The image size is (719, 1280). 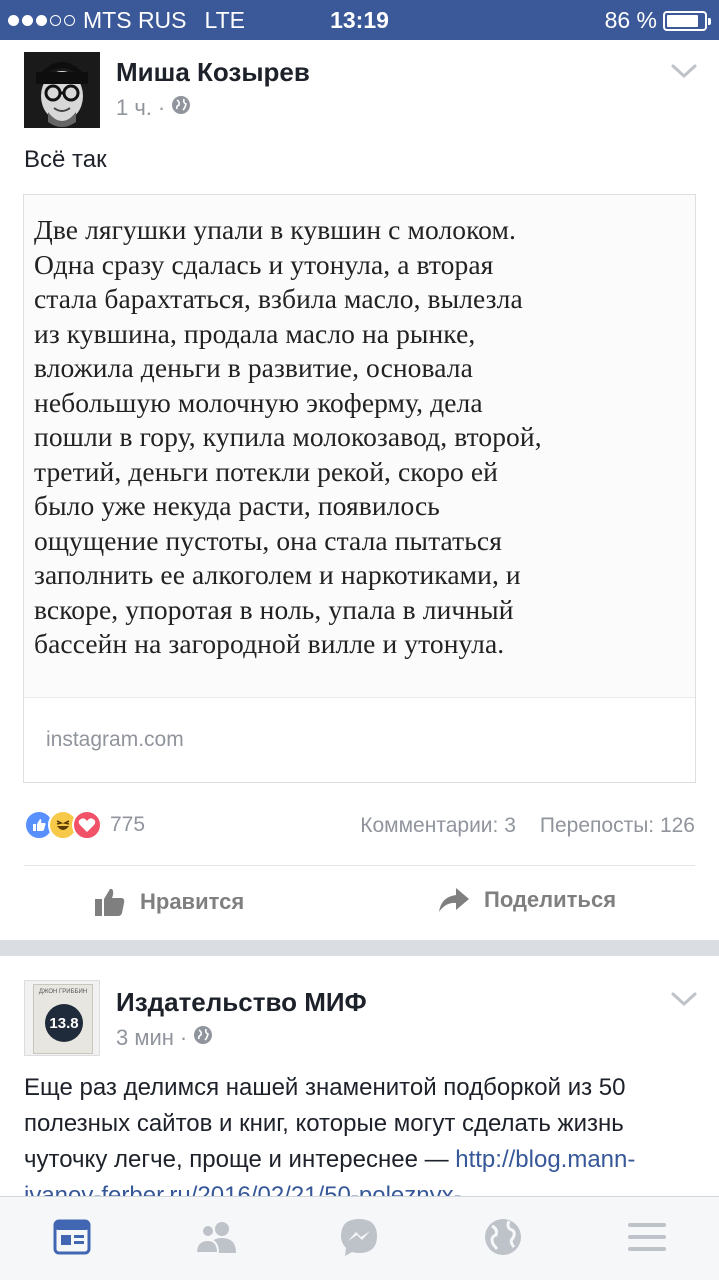 What do you see at coordinates (274, 609) in the screenshot?
I see `quote-line: вскоре, упоротая в ноль, упала в личный` at bounding box center [274, 609].